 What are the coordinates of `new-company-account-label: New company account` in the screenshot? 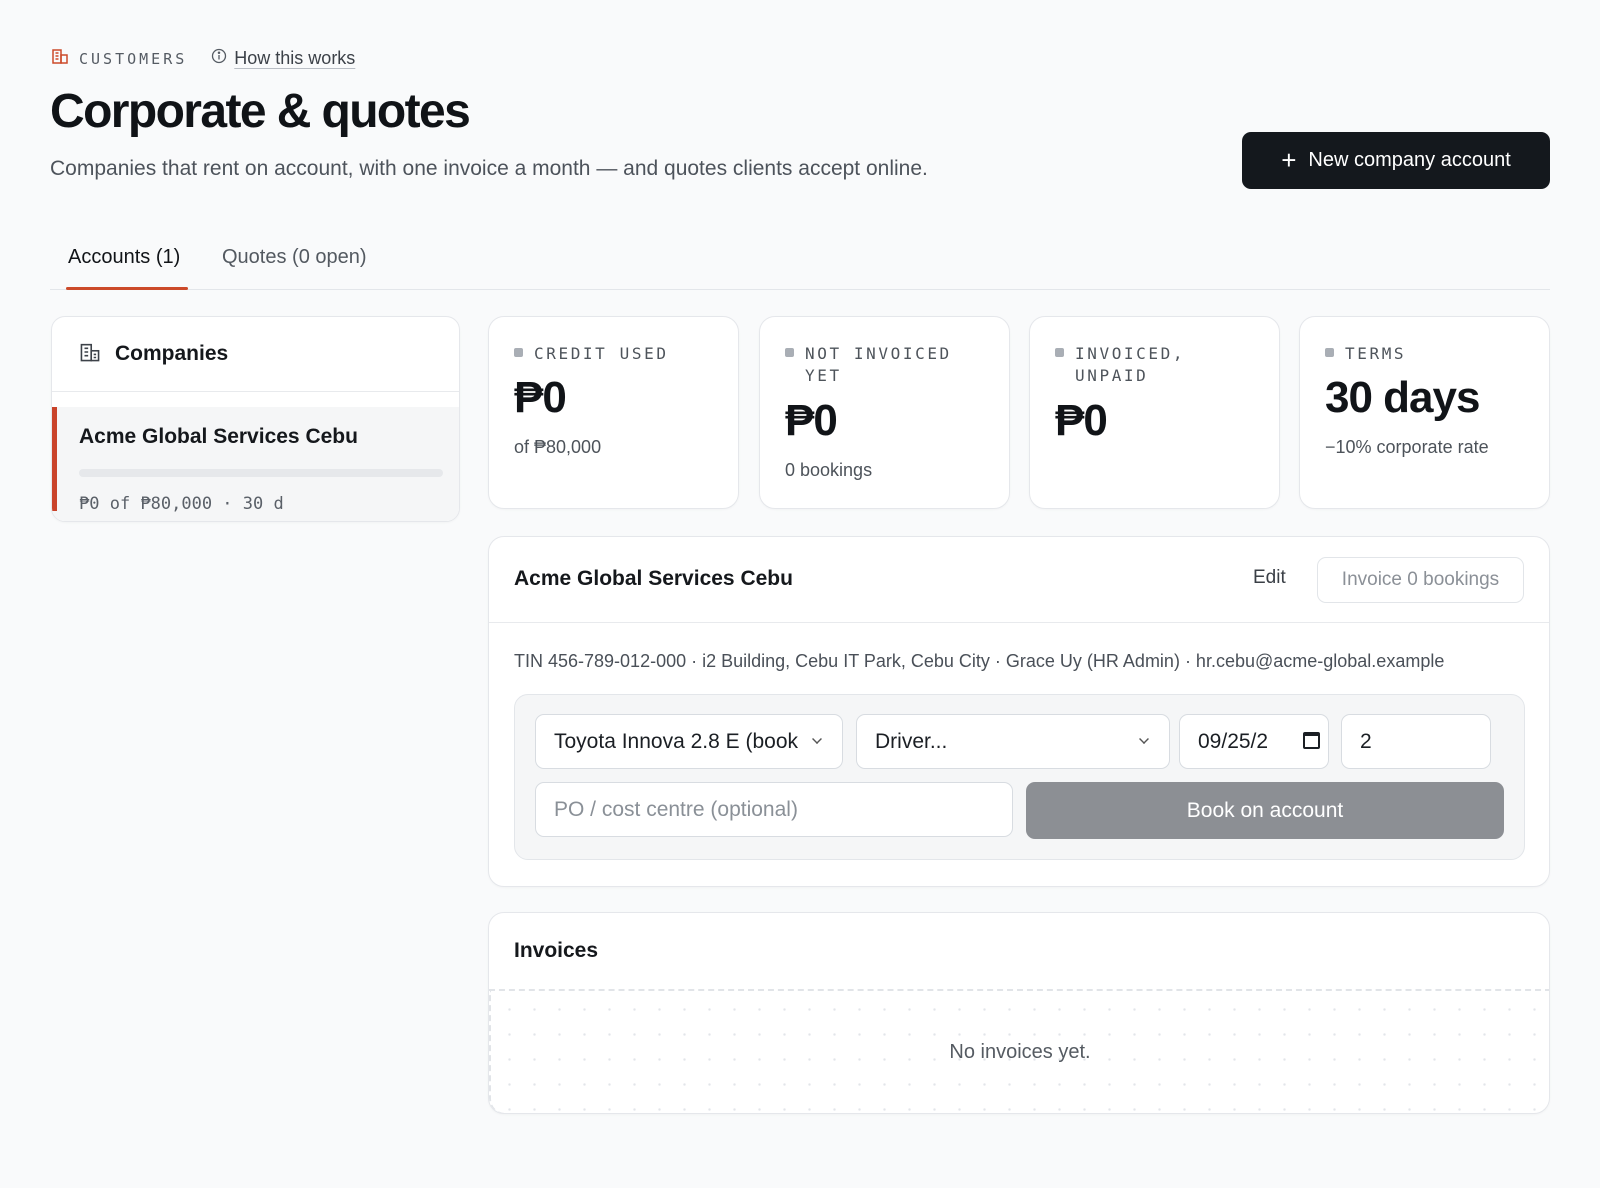 It's located at (1409, 160).